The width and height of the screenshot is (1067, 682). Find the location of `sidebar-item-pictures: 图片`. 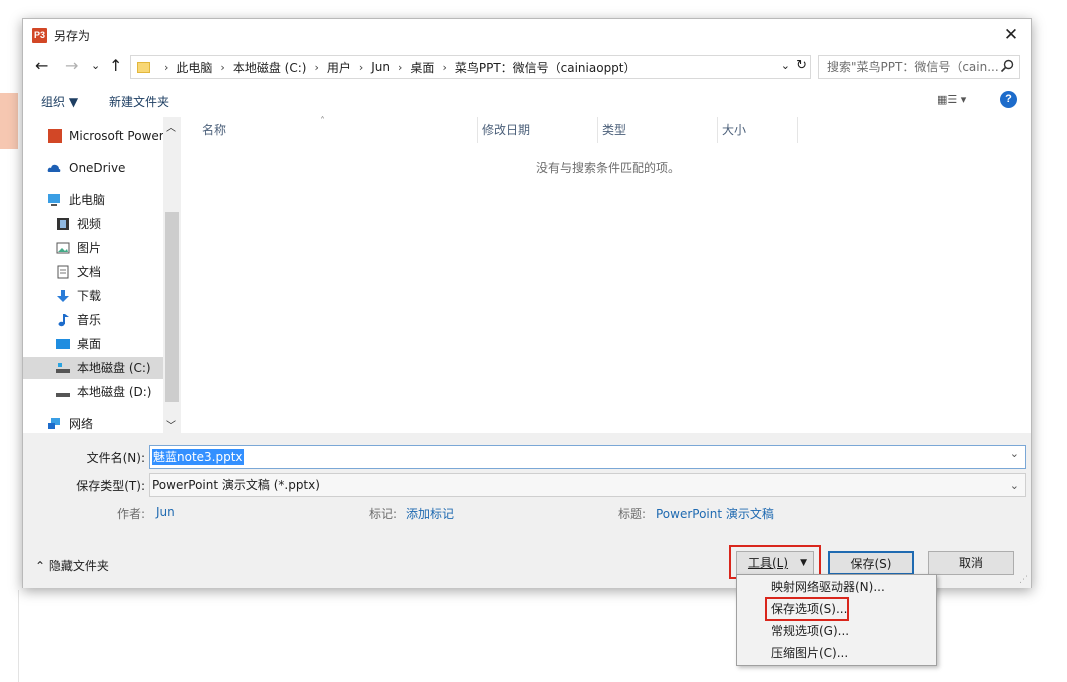

sidebar-item-pictures: 图片 is located at coordinates (102, 248).